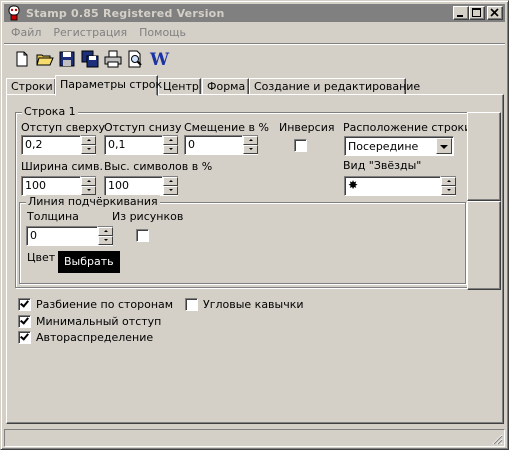  What do you see at coordinates (63, 127) in the screenshot?
I see `top-offset-label: Отступ сверху` at bounding box center [63, 127].